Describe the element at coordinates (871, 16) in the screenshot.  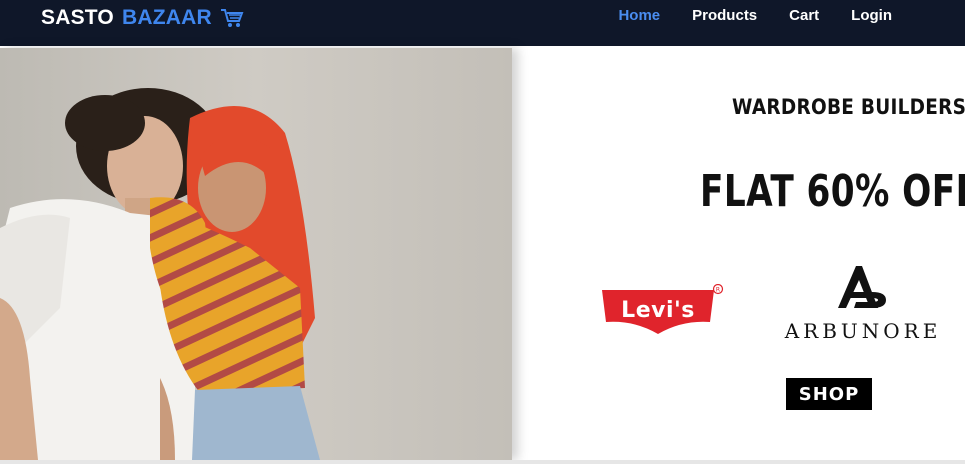
I see `nav-login-link: Login` at that location.